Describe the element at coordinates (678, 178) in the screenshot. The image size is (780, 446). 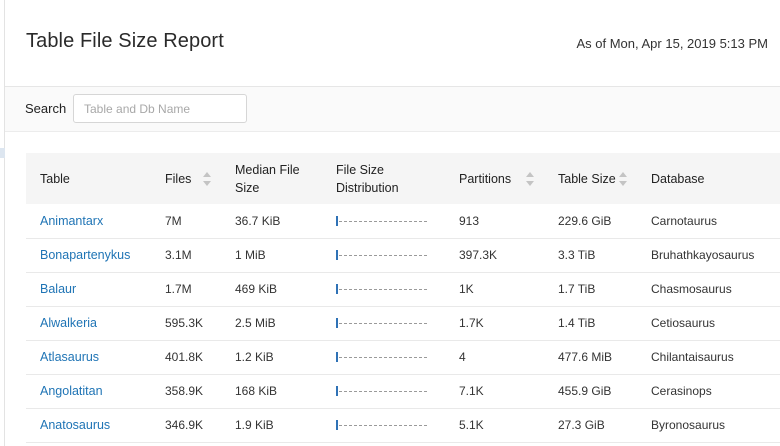
I see `column-header-label: Database` at that location.